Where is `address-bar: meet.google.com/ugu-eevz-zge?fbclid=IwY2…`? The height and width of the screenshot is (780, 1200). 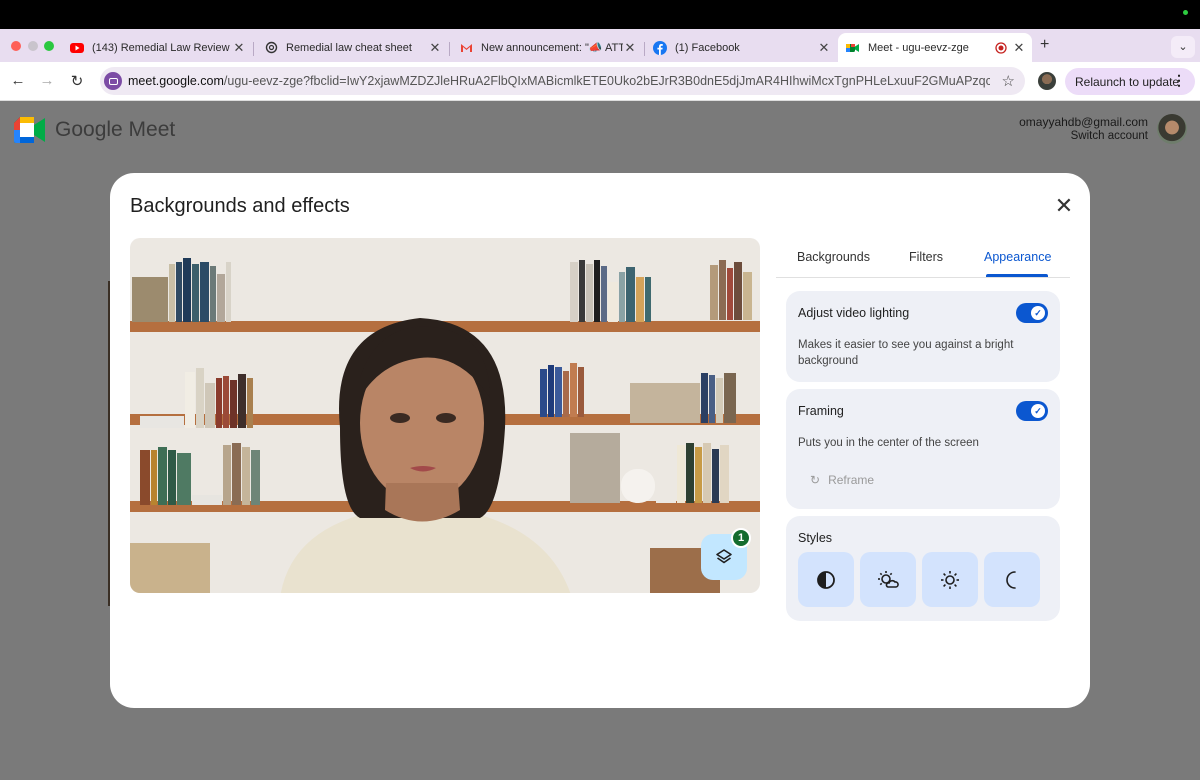
address-bar: meet.google.com/ugu-eevz-zge?fbclid=IwY2… is located at coordinates (562, 81).